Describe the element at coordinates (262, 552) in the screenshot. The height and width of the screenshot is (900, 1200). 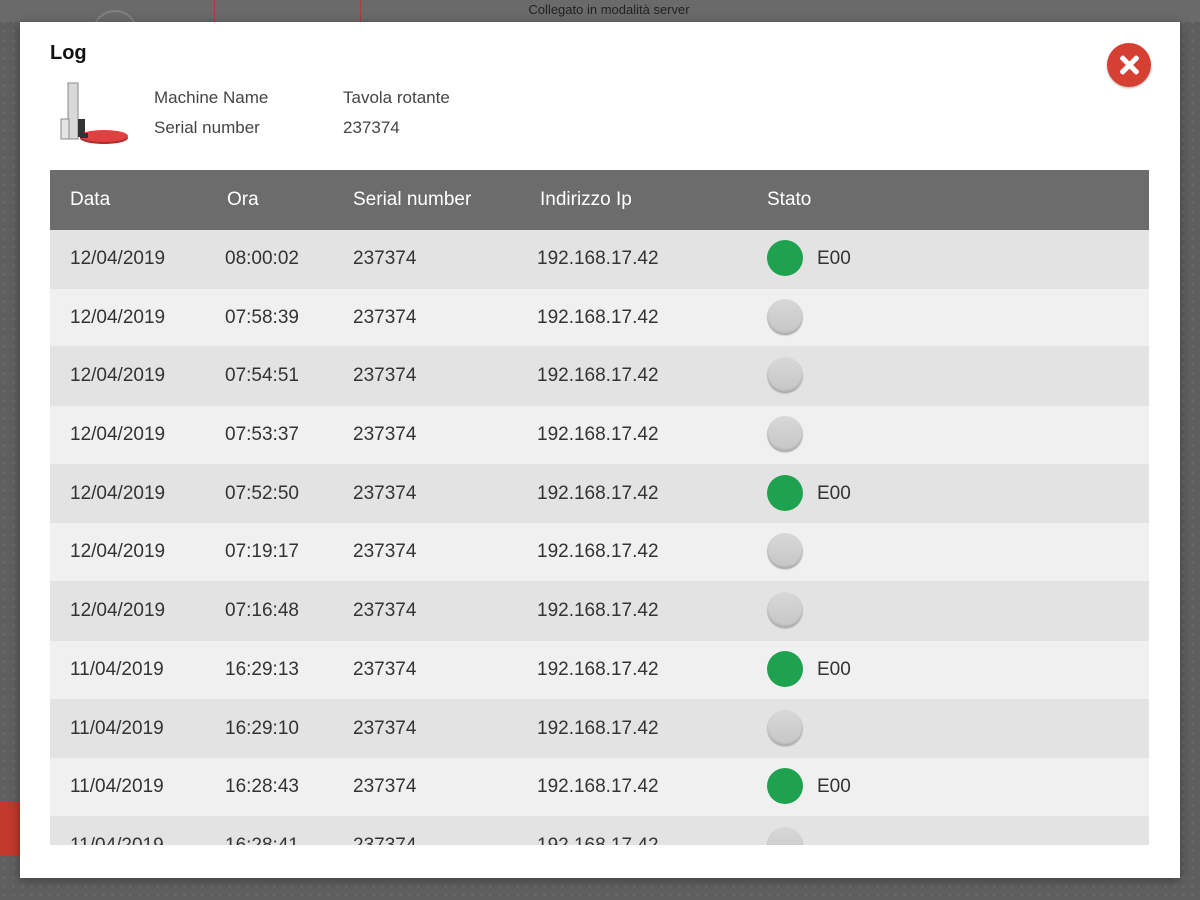
I see `cell-ora: 07:19:17` at that location.